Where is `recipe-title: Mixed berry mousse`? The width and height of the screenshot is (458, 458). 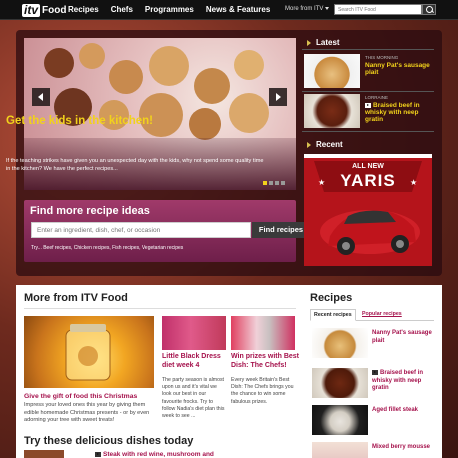
recipe-title: Mixed berry mousse is located at coordinates (401, 447).